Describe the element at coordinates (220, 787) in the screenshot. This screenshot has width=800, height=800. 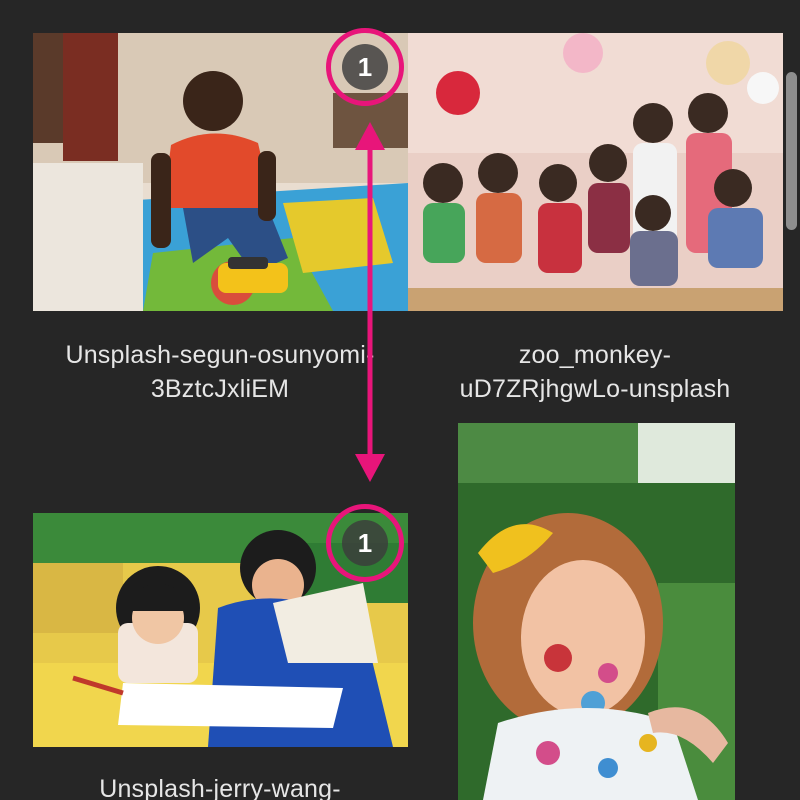
I see `thumbnail-3-caption: Unsplash-jerry-wang-` at that location.